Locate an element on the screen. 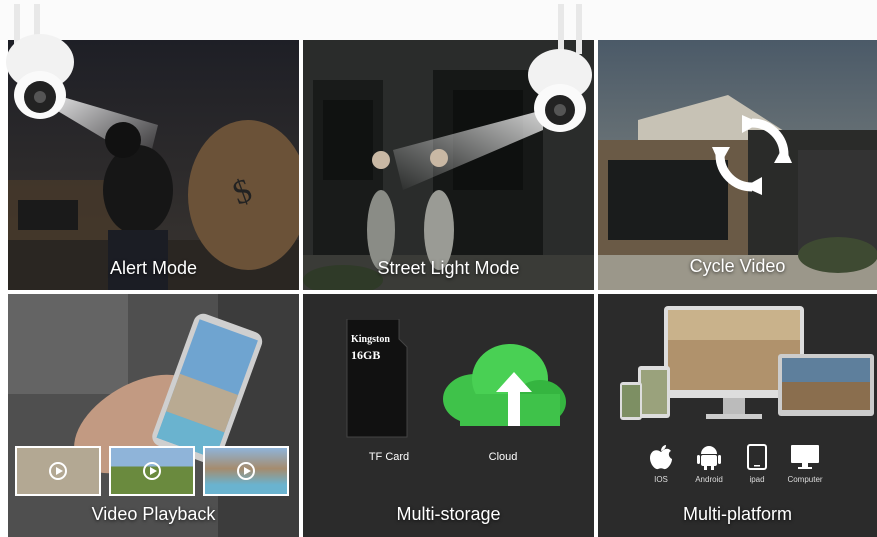 This screenshot has height=537, width=877. tf-card-label: TF Card is located at coordinates (389, 457).